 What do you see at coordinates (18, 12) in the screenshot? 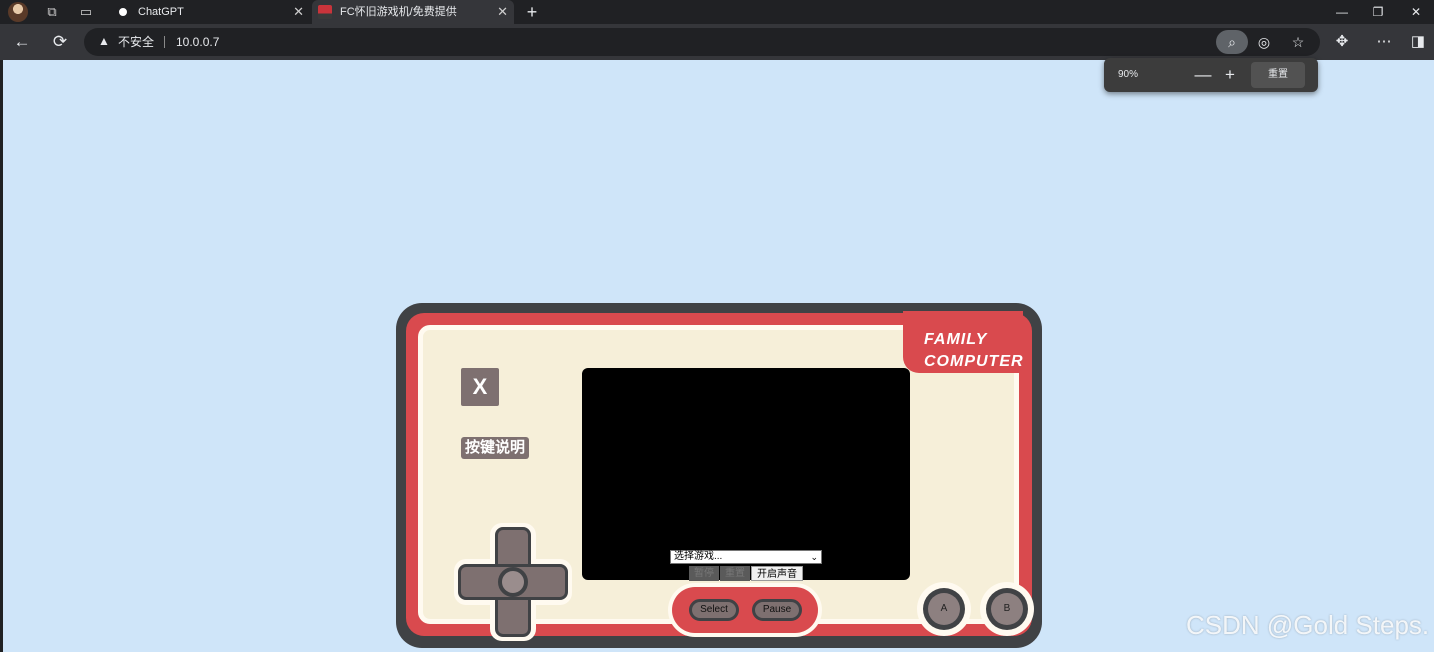
I see `profile-avatar` at bounding box center [18, 12].